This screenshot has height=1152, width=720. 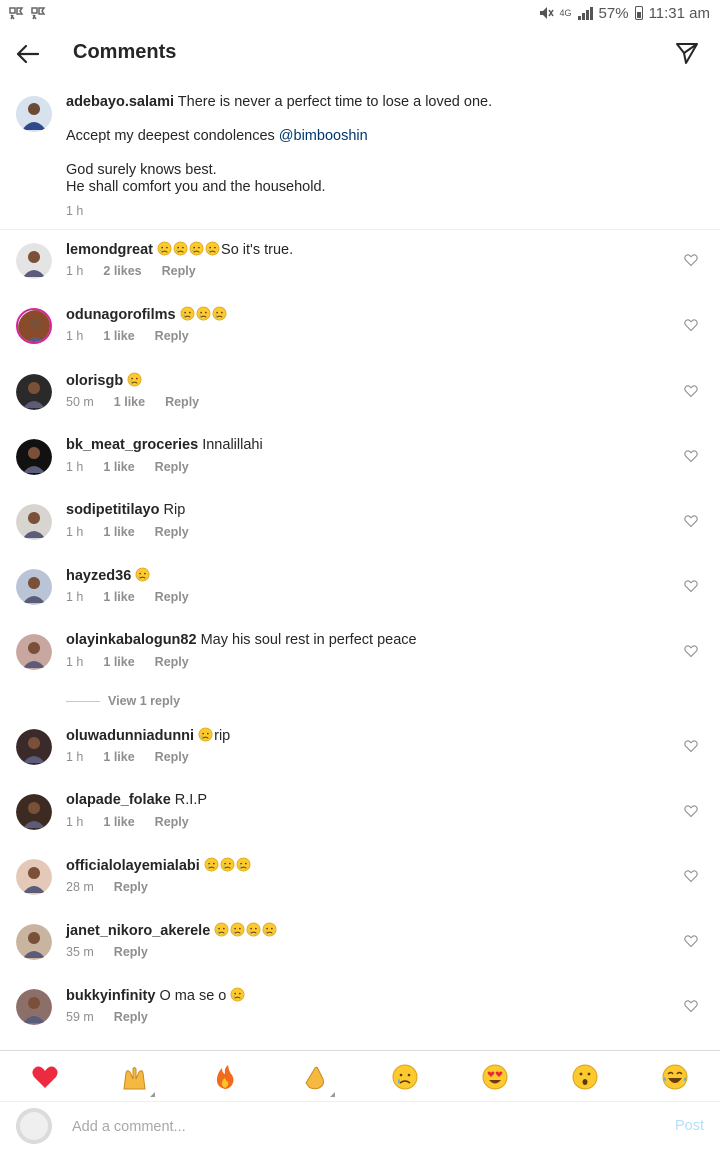 What do you see at coordinates (131, 640) in the screenshot?
I see `comment-username: olayinkabalogun82` at bounding box center [131, 640].